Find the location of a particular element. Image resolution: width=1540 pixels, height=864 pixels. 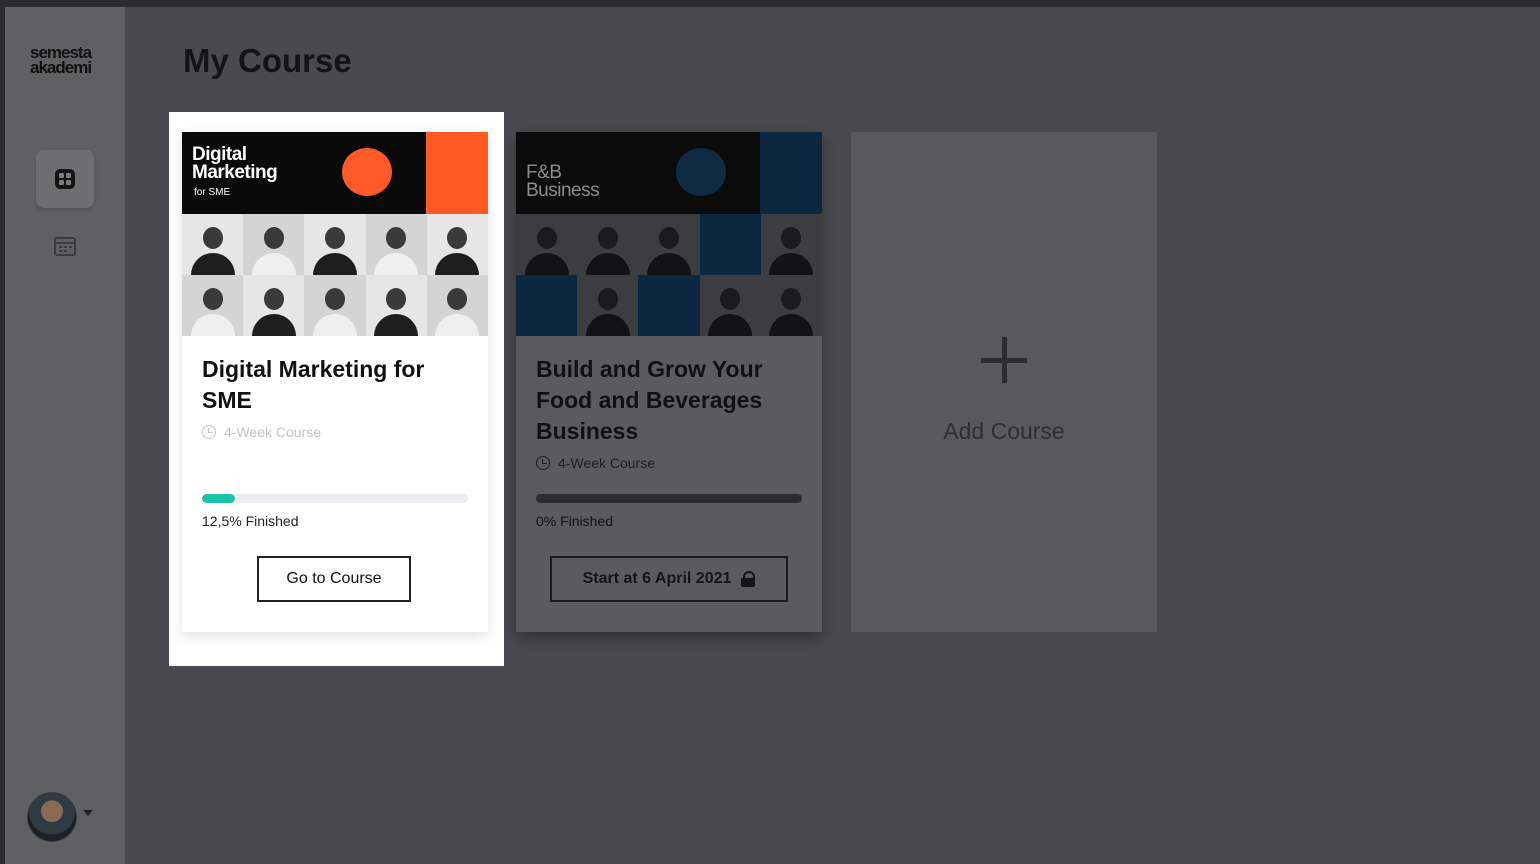

logo: semesta akademi is located at coordinates (66, 60).